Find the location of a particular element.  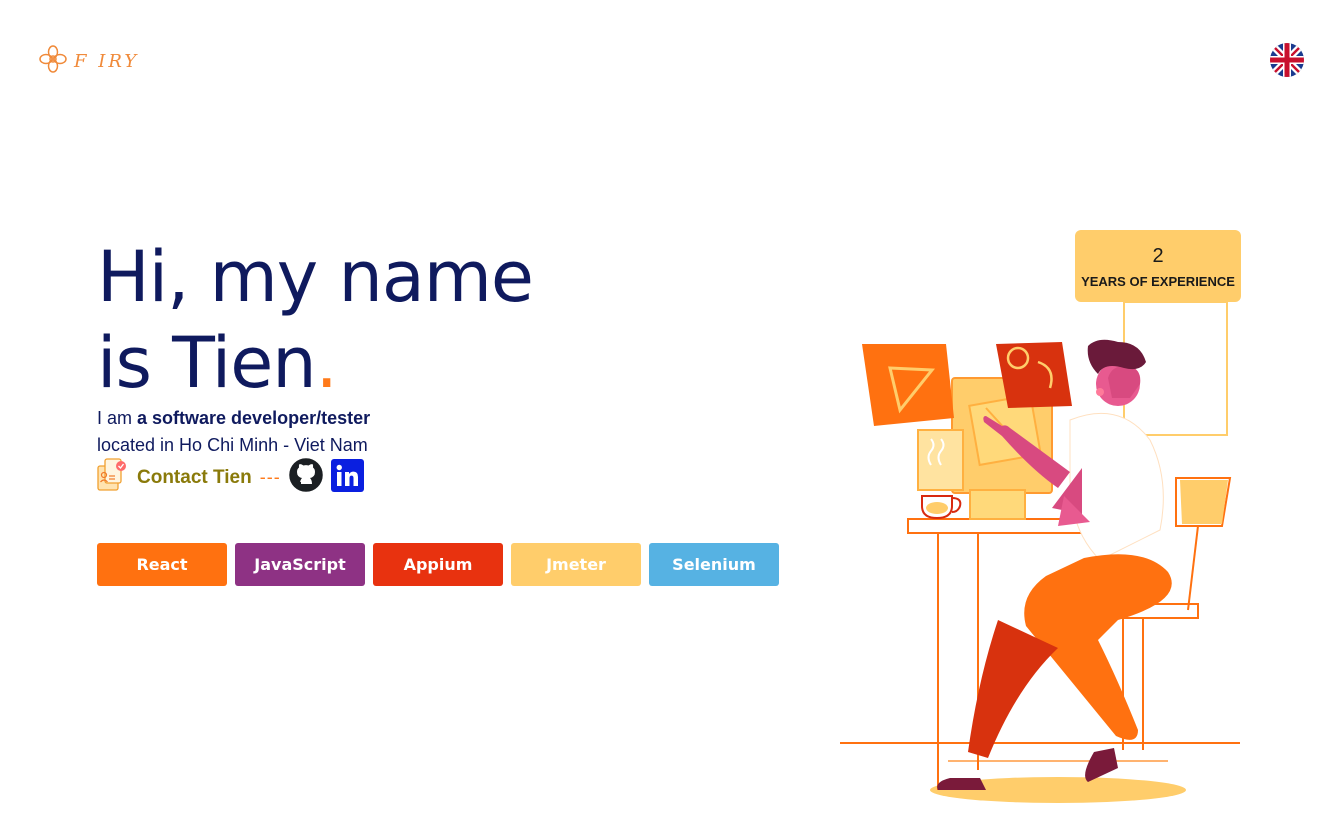

skills-list: React JavaScript Appium Jmeter Selenium is located at coordinates (438, 564).